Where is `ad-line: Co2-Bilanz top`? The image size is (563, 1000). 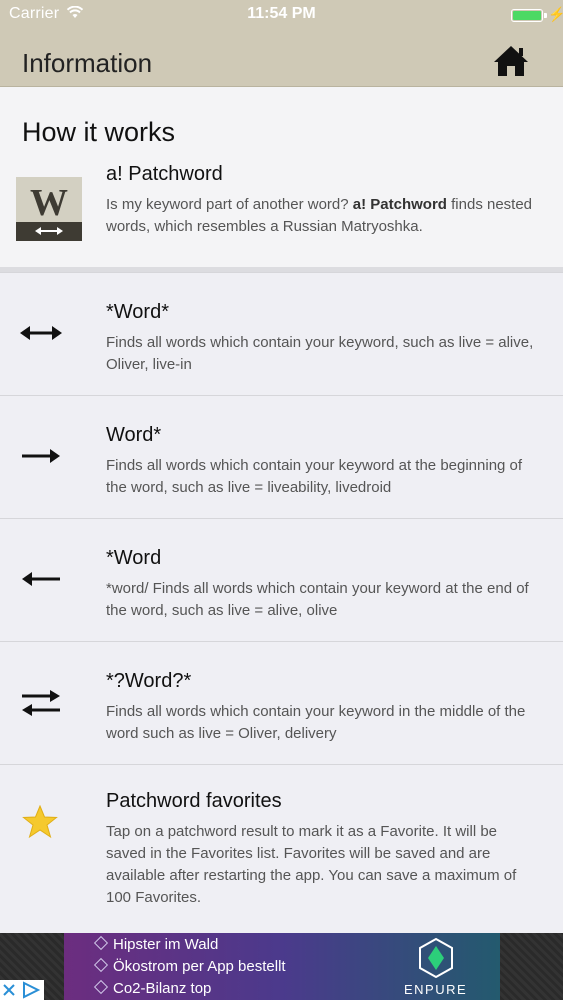 ad-line: Co2-Bilanz top is located at coordinates (152, 988).